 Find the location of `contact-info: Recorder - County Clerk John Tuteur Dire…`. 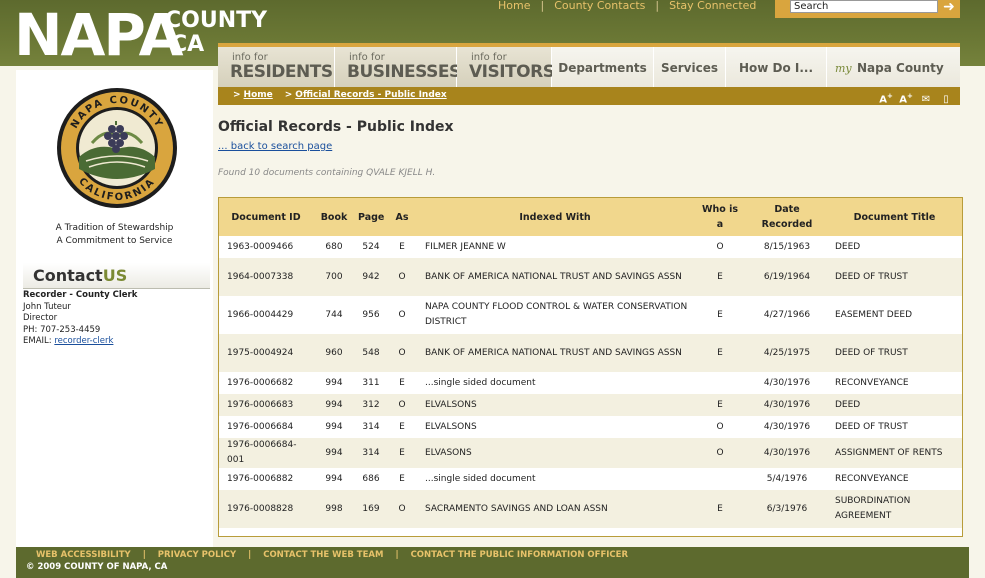

contact-info: Recorder - County Clerk John Tuteur Dire… is located at coordinates (118, 319).